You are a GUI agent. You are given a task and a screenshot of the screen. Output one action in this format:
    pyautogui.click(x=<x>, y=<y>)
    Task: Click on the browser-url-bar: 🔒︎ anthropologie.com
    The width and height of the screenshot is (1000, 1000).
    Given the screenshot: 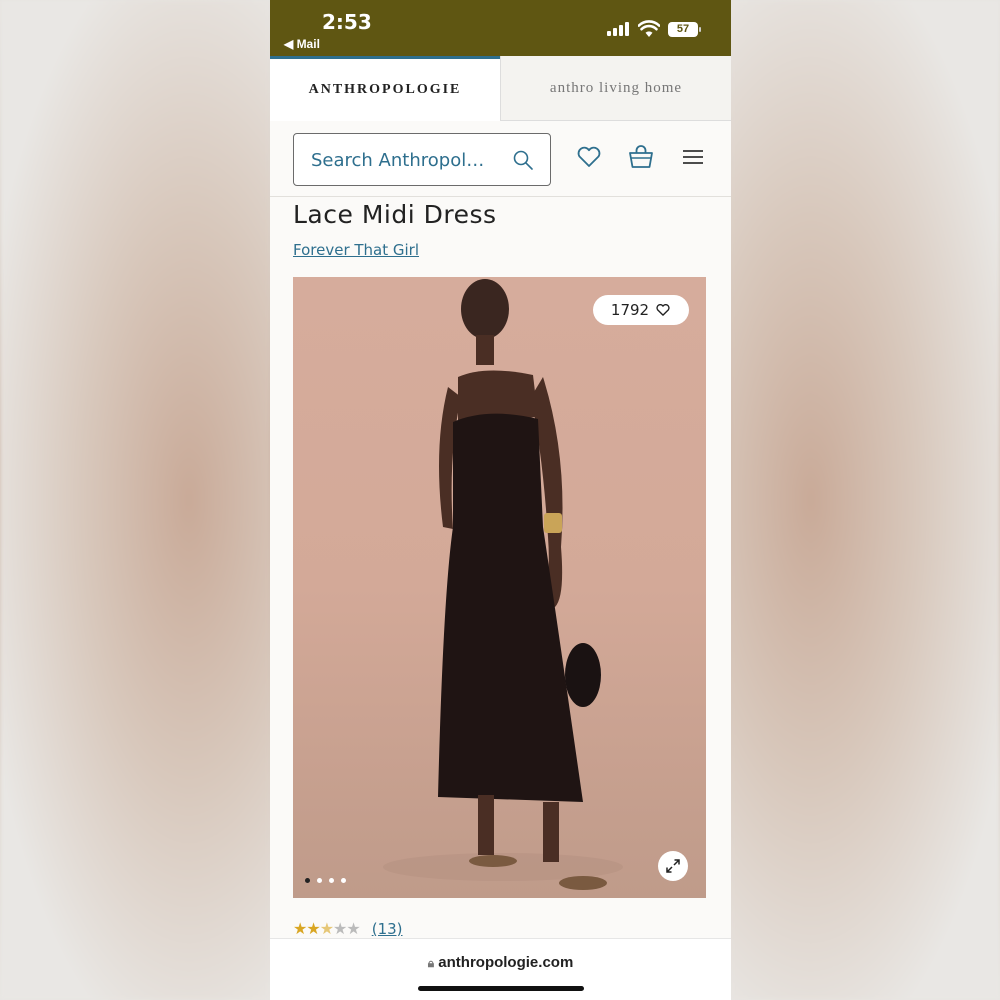 What is the action you would take?
    pyautogui.click(x=500, y=969)
    